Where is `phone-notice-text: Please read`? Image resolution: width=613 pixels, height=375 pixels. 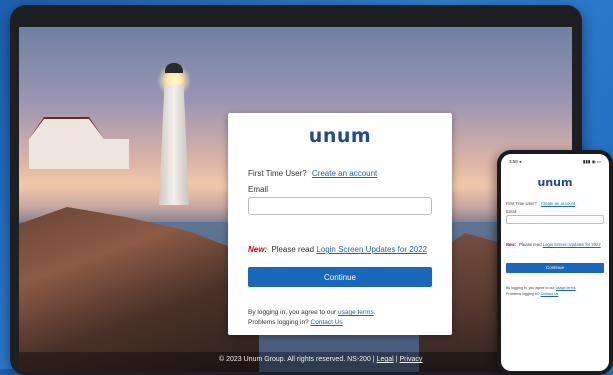 phone-notice-text: Please read is located at coordinates (530, 244).